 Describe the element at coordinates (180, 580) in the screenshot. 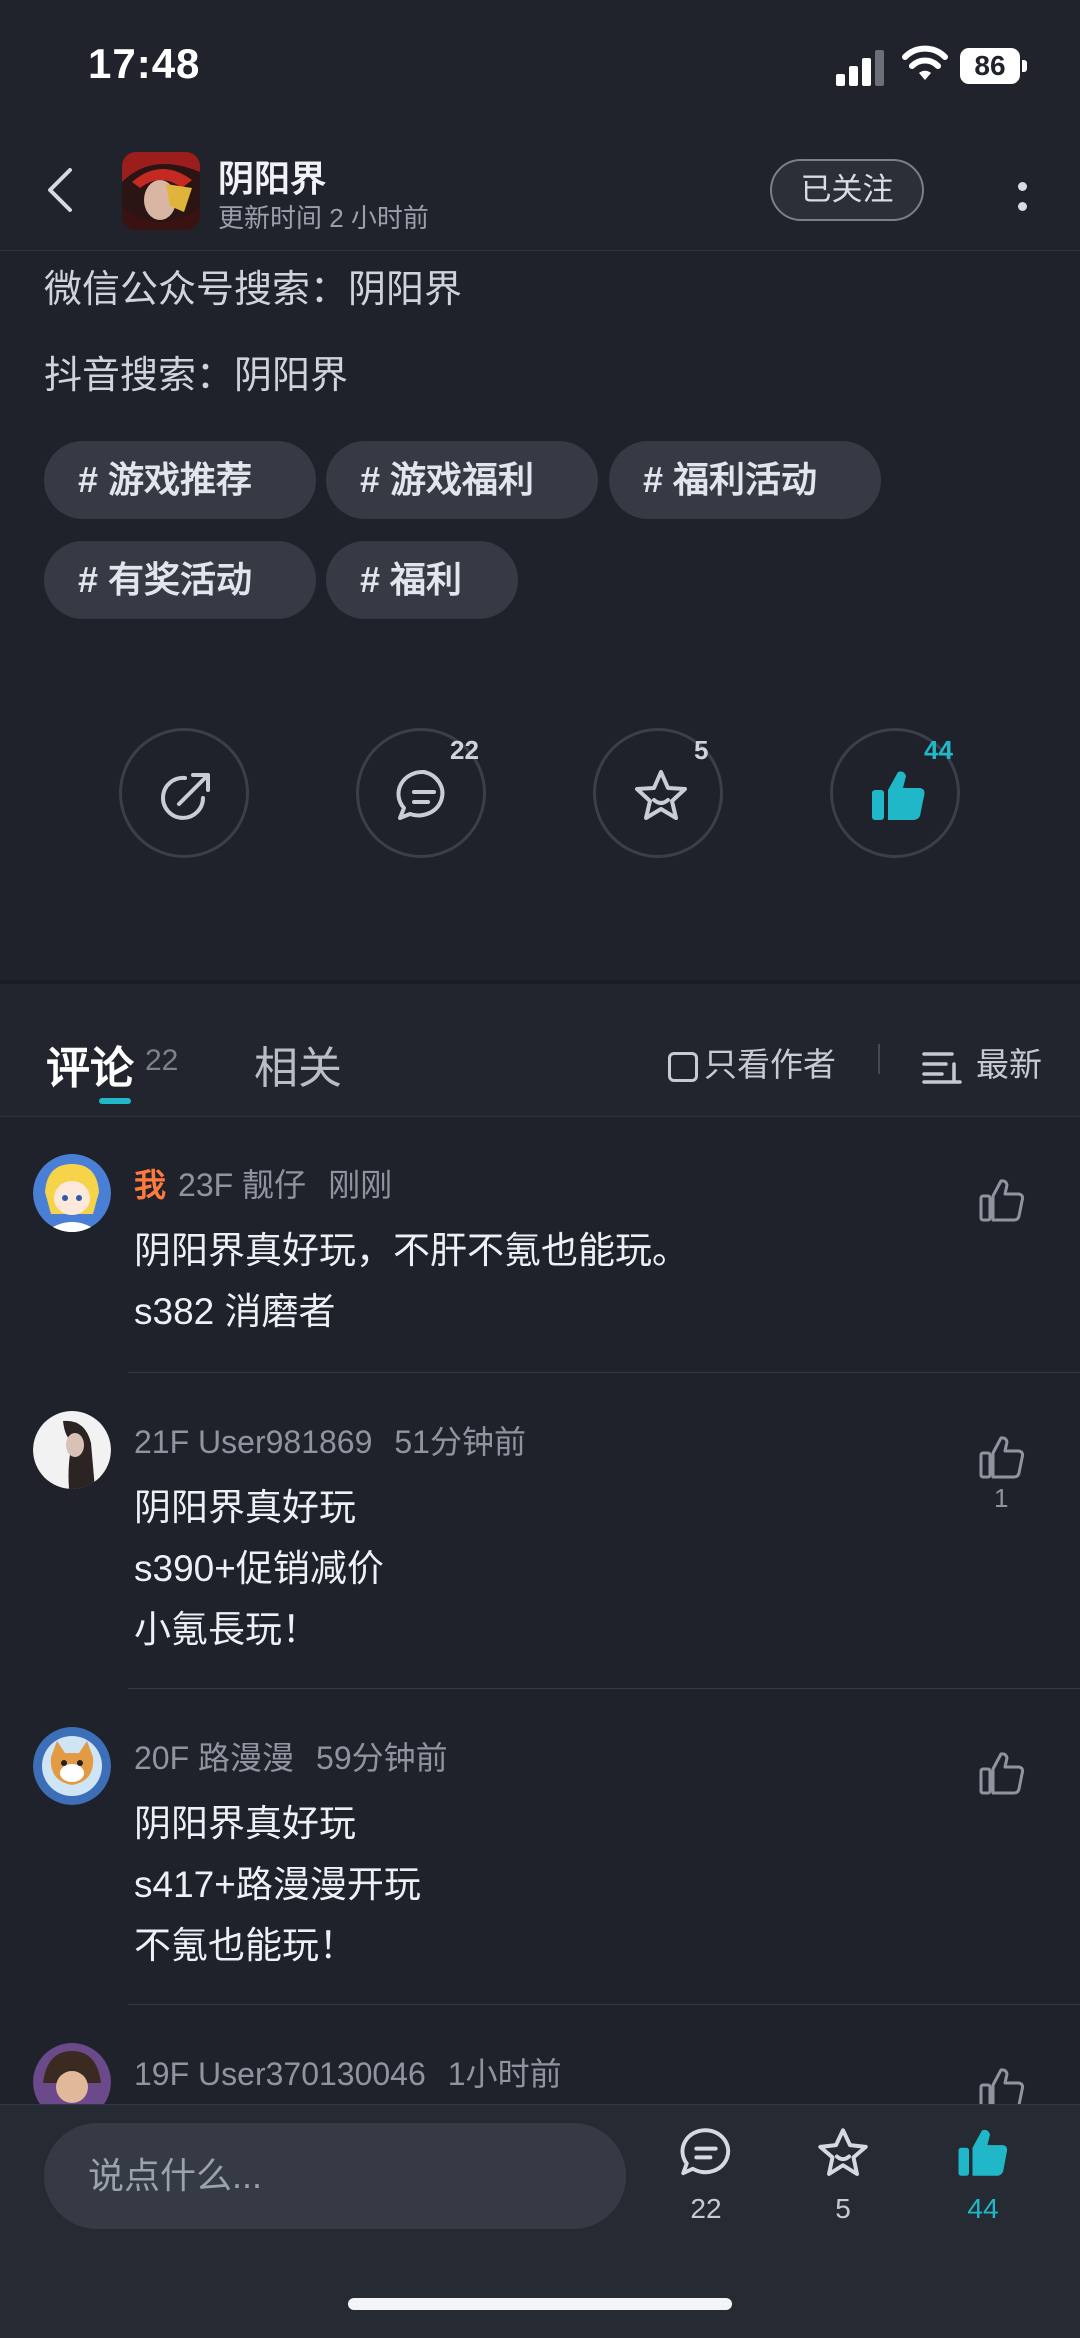

I see `tag-prize-events: # 有奖活动` at that location.